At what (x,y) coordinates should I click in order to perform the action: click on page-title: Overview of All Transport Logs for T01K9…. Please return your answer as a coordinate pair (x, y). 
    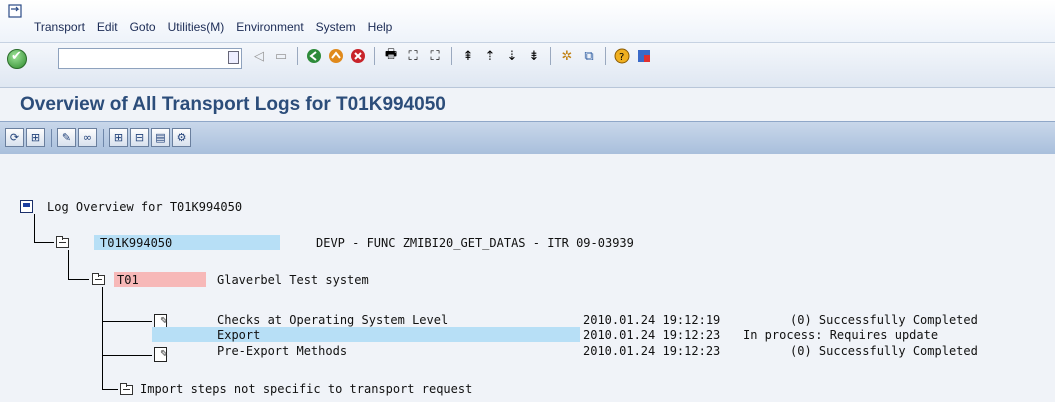
    Looking at the image, I should click on (233, 104).